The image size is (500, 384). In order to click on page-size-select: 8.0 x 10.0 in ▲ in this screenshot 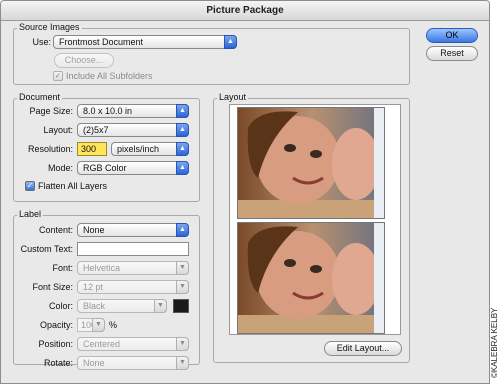, I will do `click(133, 111)`.